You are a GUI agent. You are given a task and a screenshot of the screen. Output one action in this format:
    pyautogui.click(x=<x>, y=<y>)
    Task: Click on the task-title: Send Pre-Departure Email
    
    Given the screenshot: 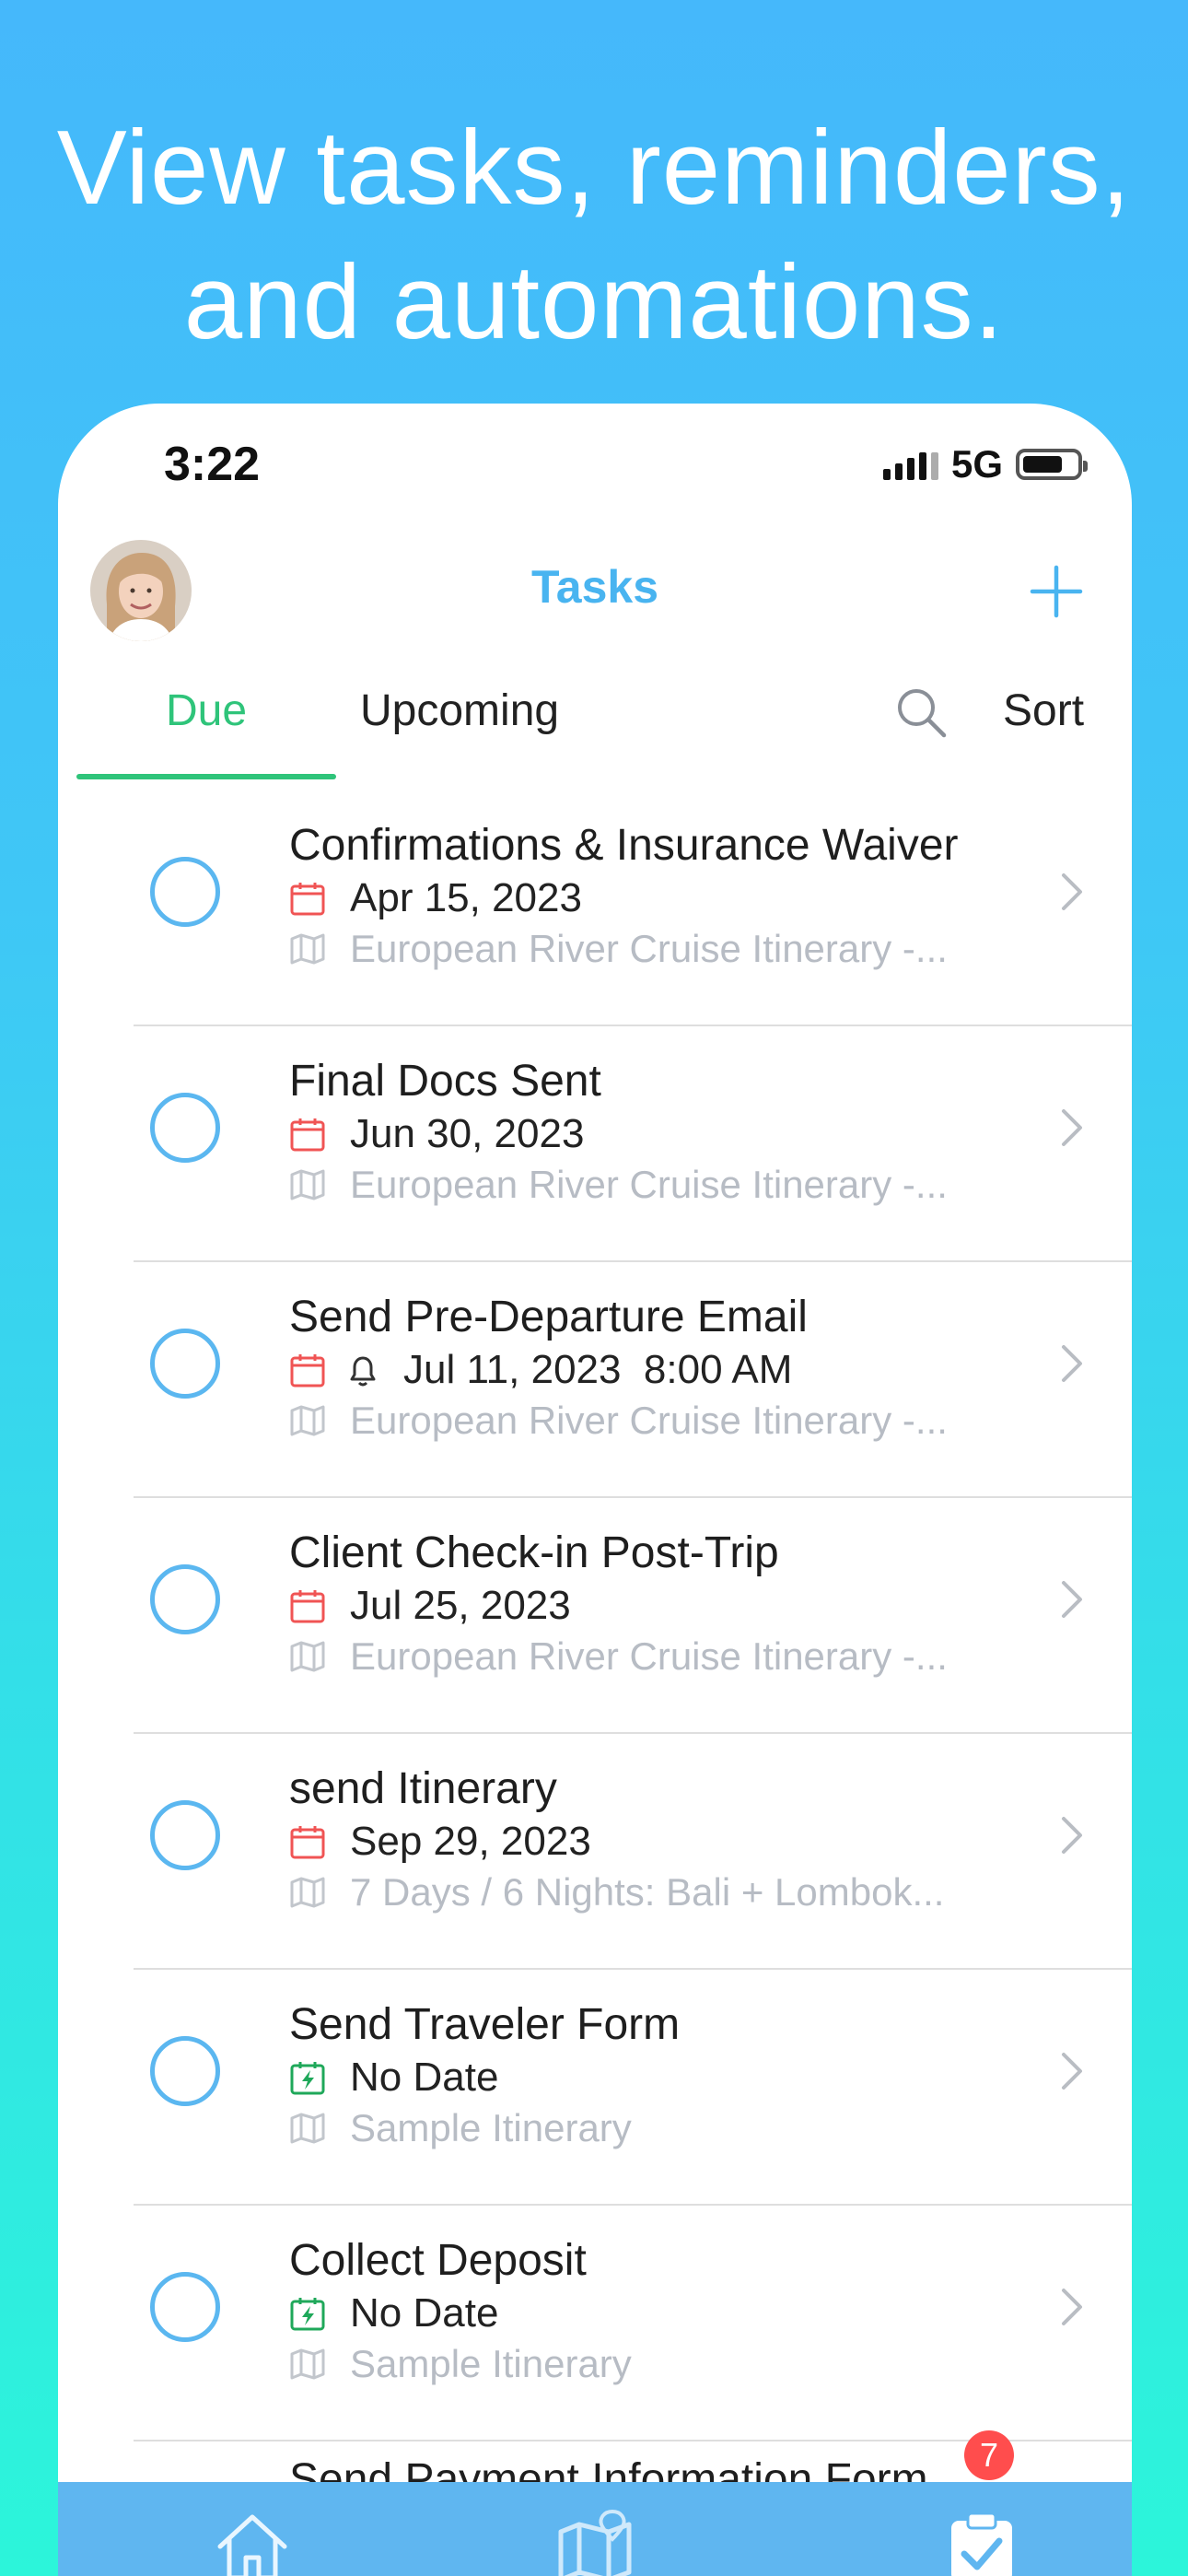 What is the action you would take?
    pyautogui.click(x=548, y=1317)
    